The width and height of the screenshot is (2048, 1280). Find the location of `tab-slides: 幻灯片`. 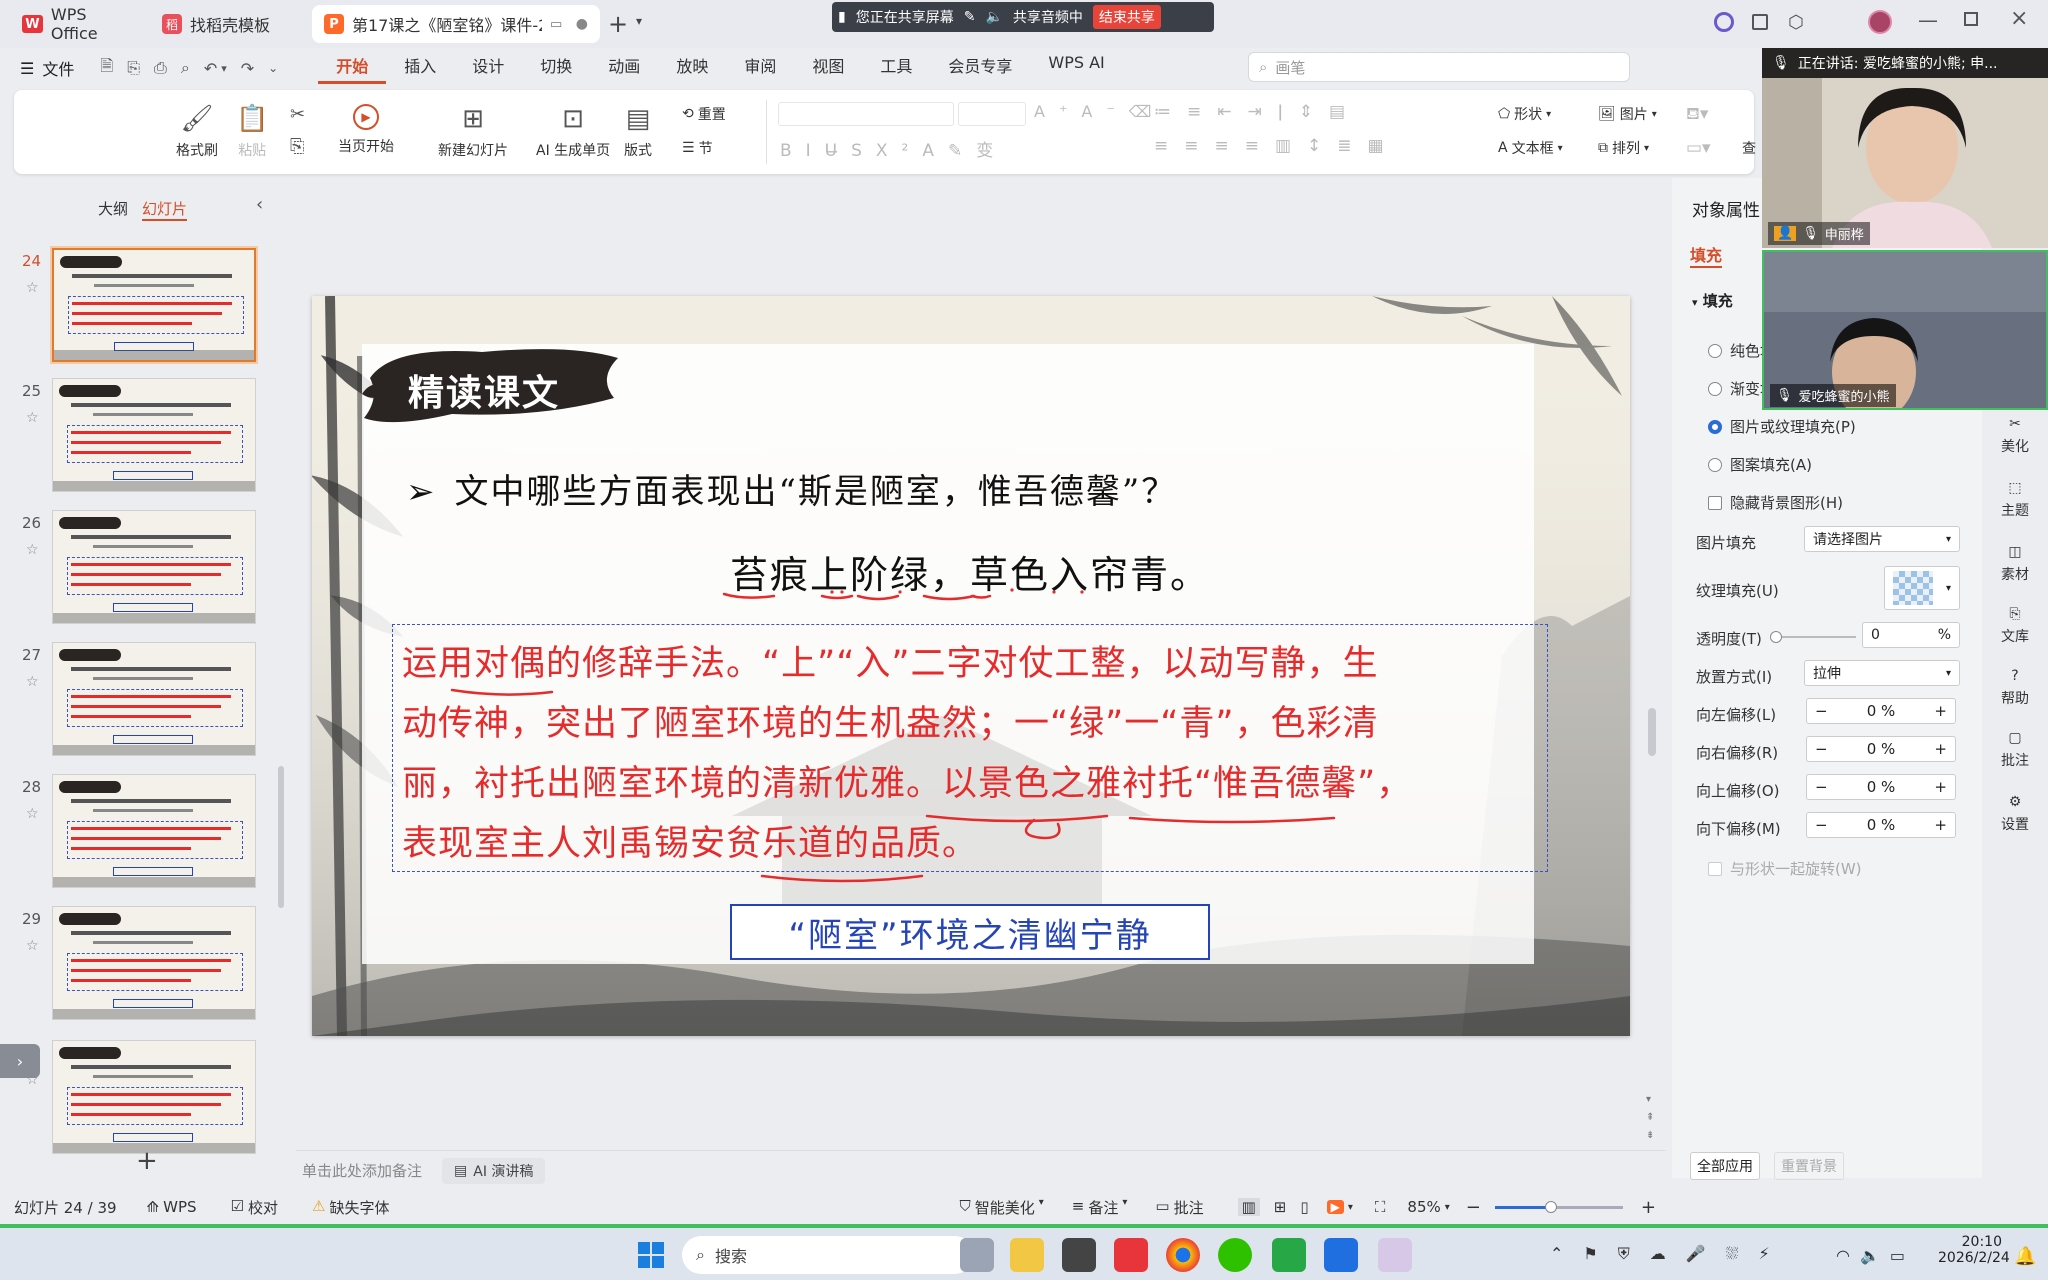

tab-slides: 幻灯片 is located at coordinates (165, 209).